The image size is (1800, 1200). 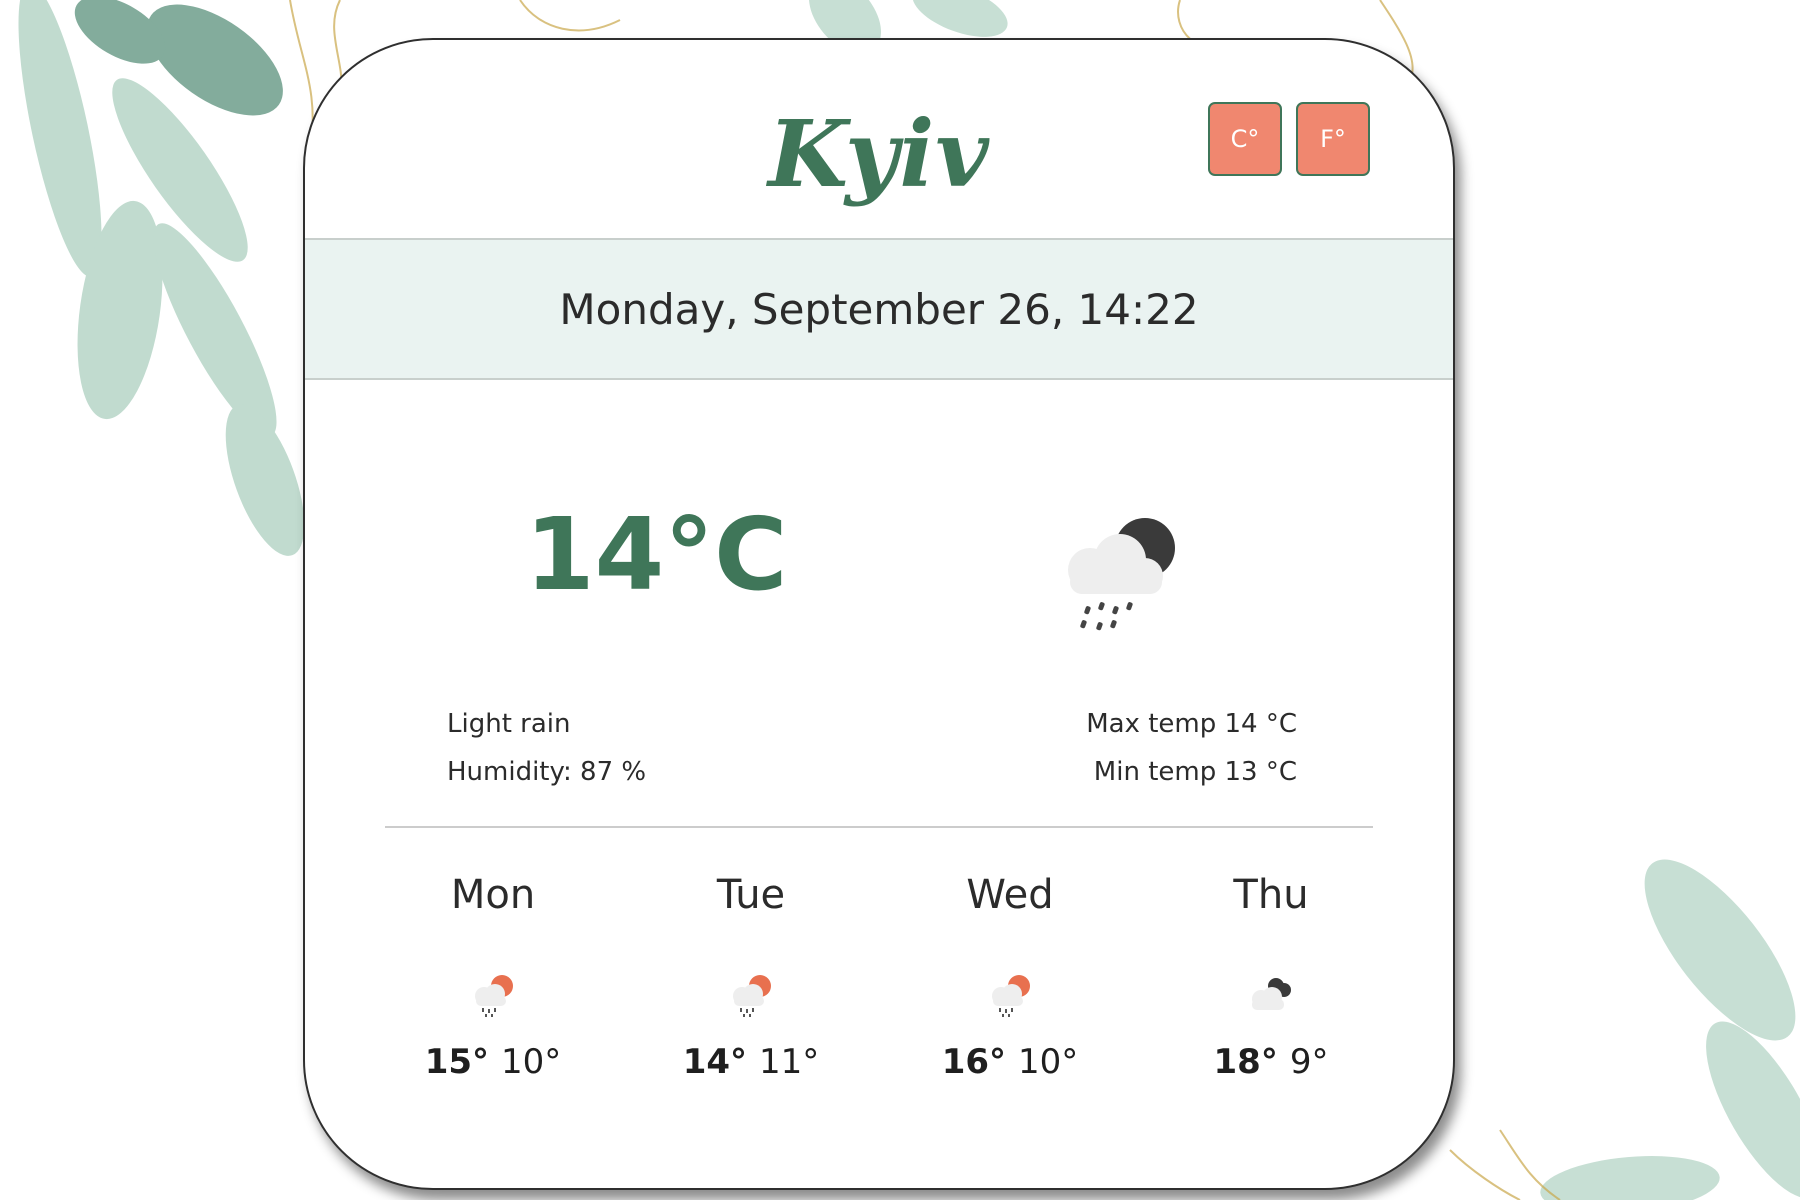 I want to click on forecast-day-name: Thu, so click(x=1271, y=895).